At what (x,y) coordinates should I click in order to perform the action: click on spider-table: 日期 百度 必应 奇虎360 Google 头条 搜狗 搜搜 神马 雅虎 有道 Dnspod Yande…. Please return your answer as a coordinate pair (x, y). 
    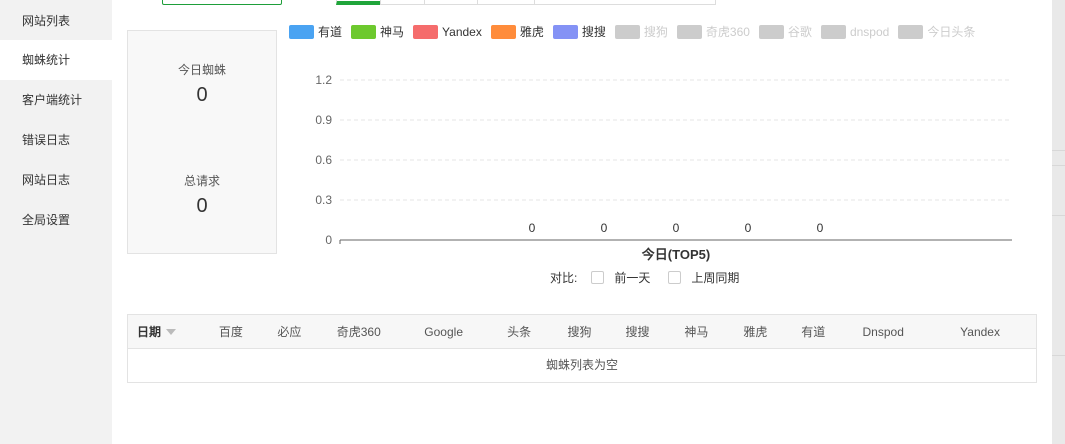
    Looking at the image, I should click on (582, 348).